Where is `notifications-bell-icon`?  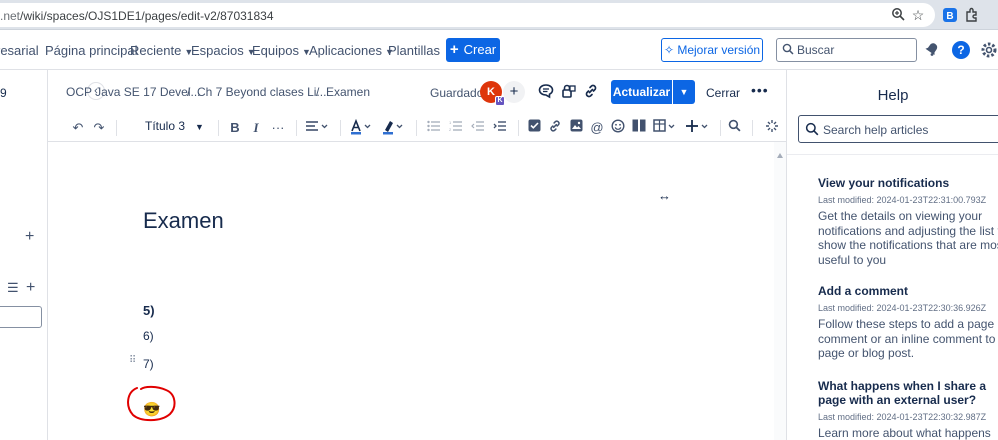
notifications-bell-icon is located at coordinates (932, 50).